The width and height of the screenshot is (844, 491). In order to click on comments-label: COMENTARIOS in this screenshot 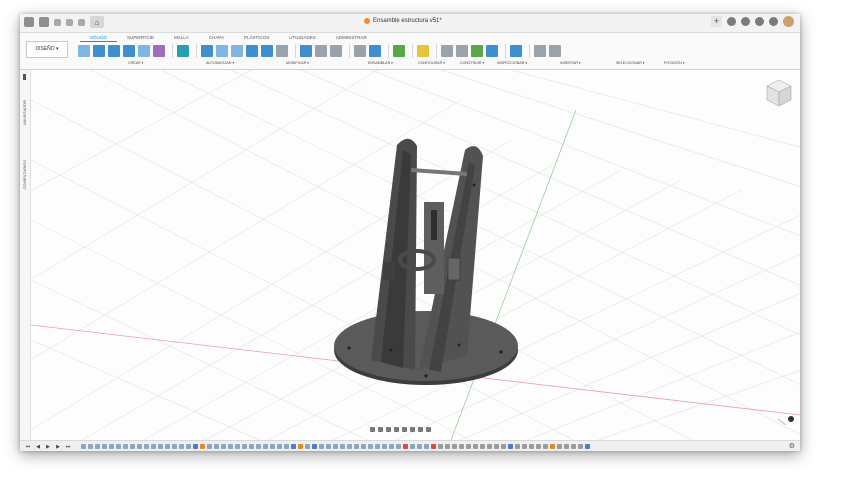, I will do `click(24, 174)`.